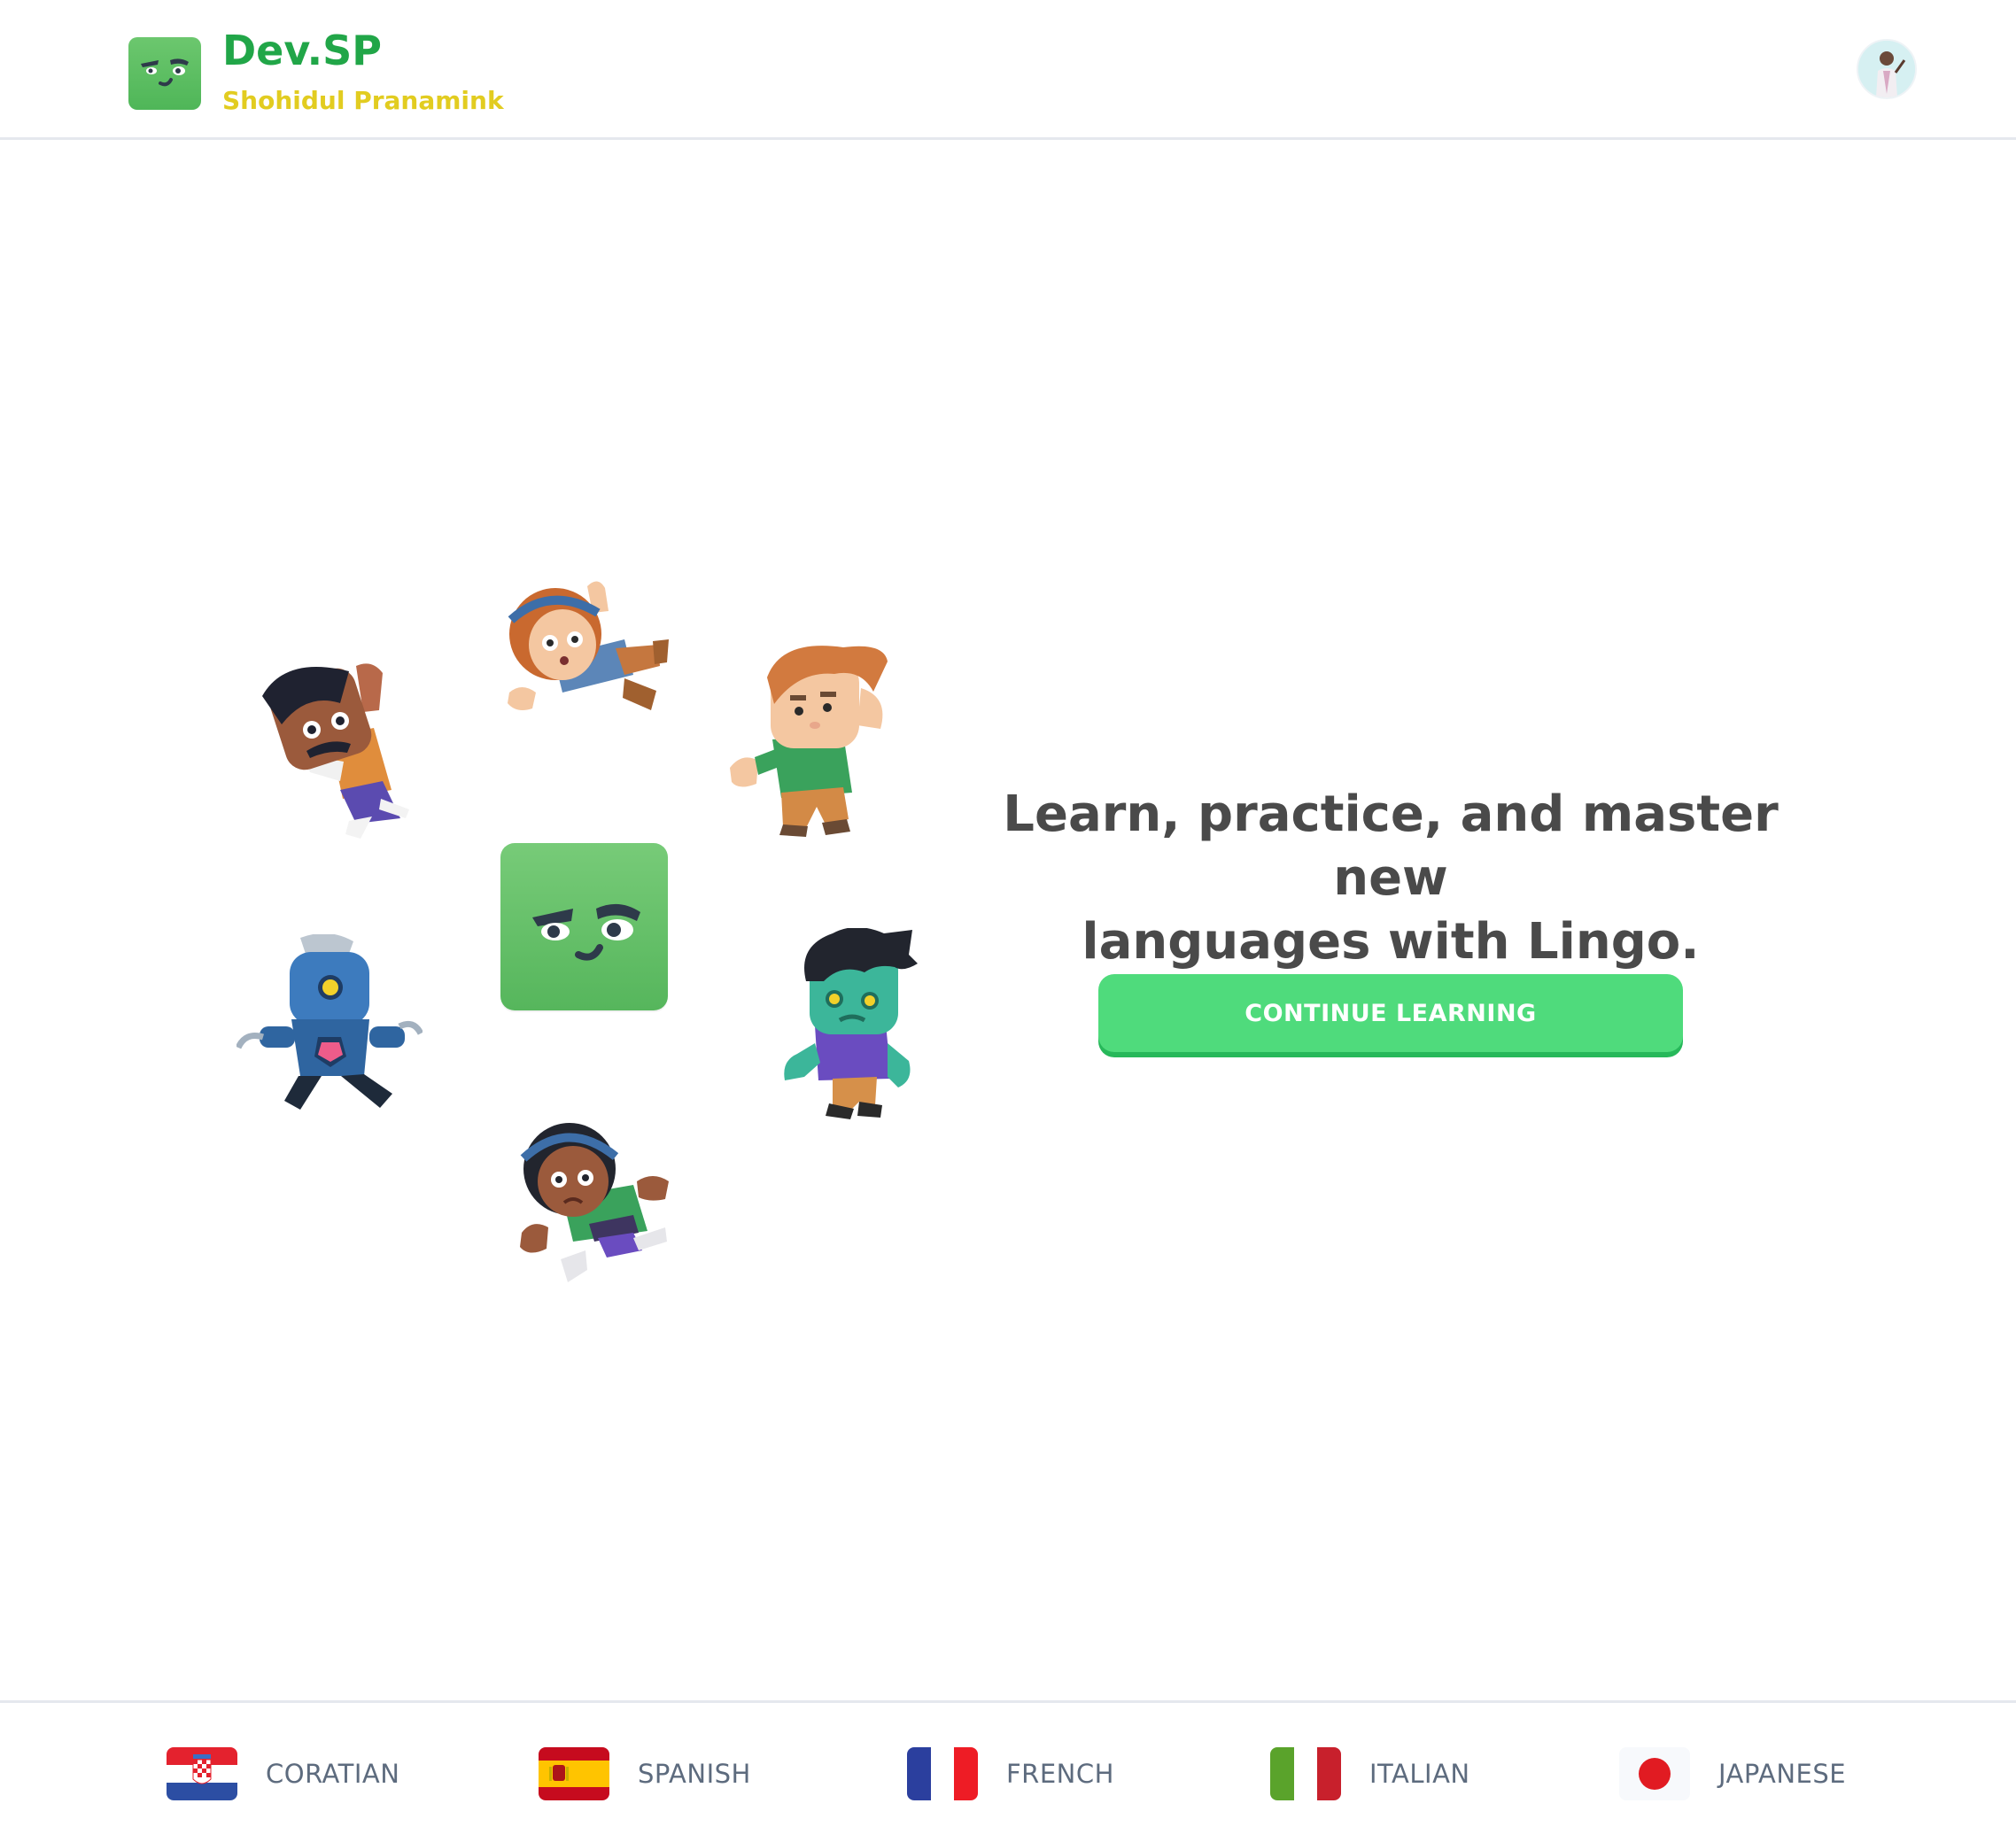 The image size is (2016, 1842). Describe the element at coordinates (1783, 1774) in the screenshot. I see `language-label: JAPANESE` at that location.